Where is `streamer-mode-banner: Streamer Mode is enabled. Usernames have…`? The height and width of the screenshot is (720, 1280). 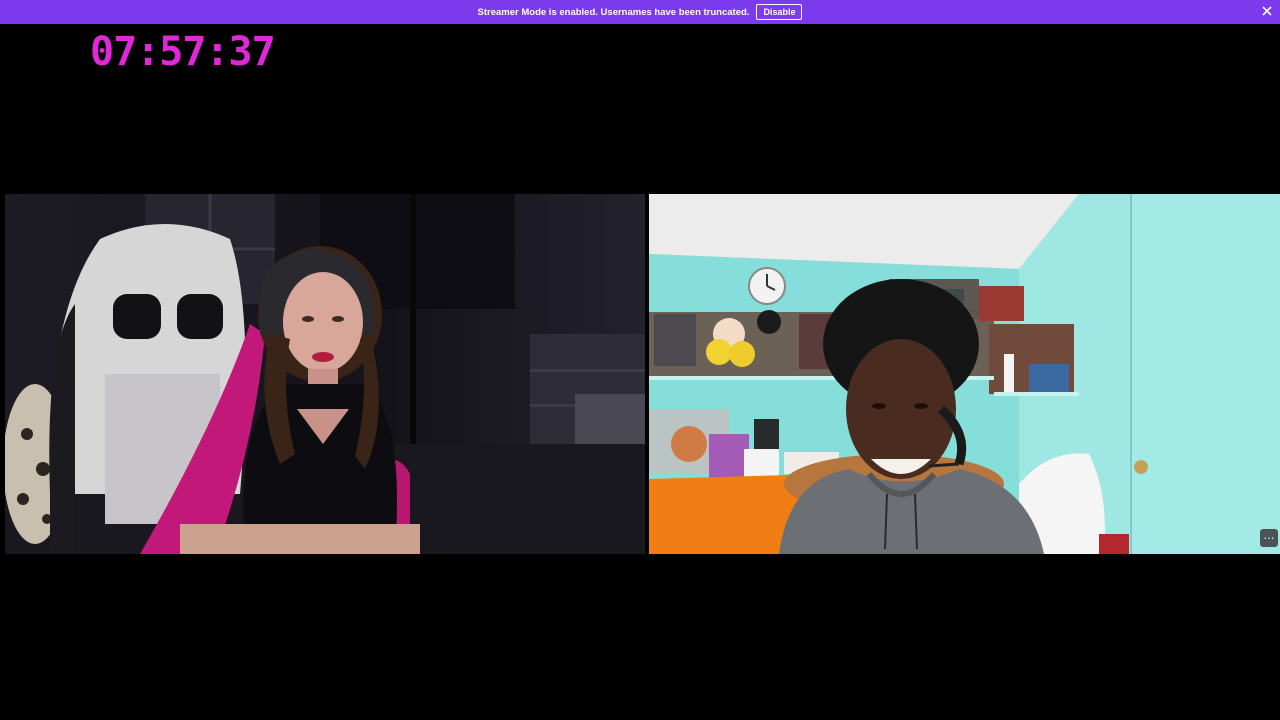 streamer-mode-banner: Streamer Mode is enabled. Usernames have… is located at coordinates (640, 12).